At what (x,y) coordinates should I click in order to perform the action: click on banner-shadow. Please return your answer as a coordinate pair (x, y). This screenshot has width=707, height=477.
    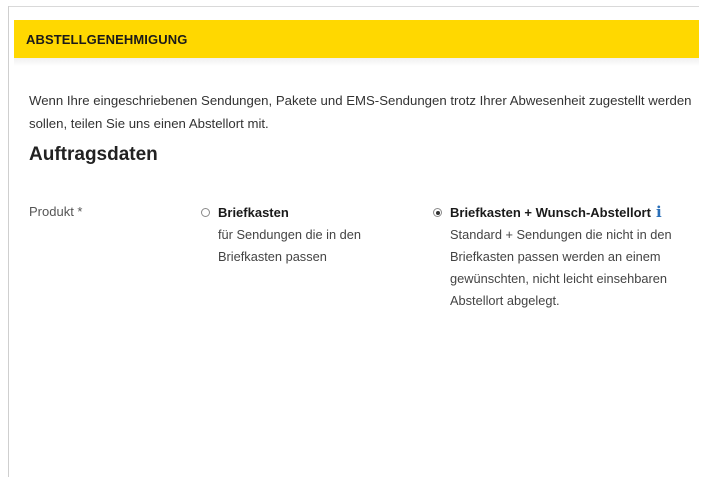
    Looking at the image, I should click on (356, 62).